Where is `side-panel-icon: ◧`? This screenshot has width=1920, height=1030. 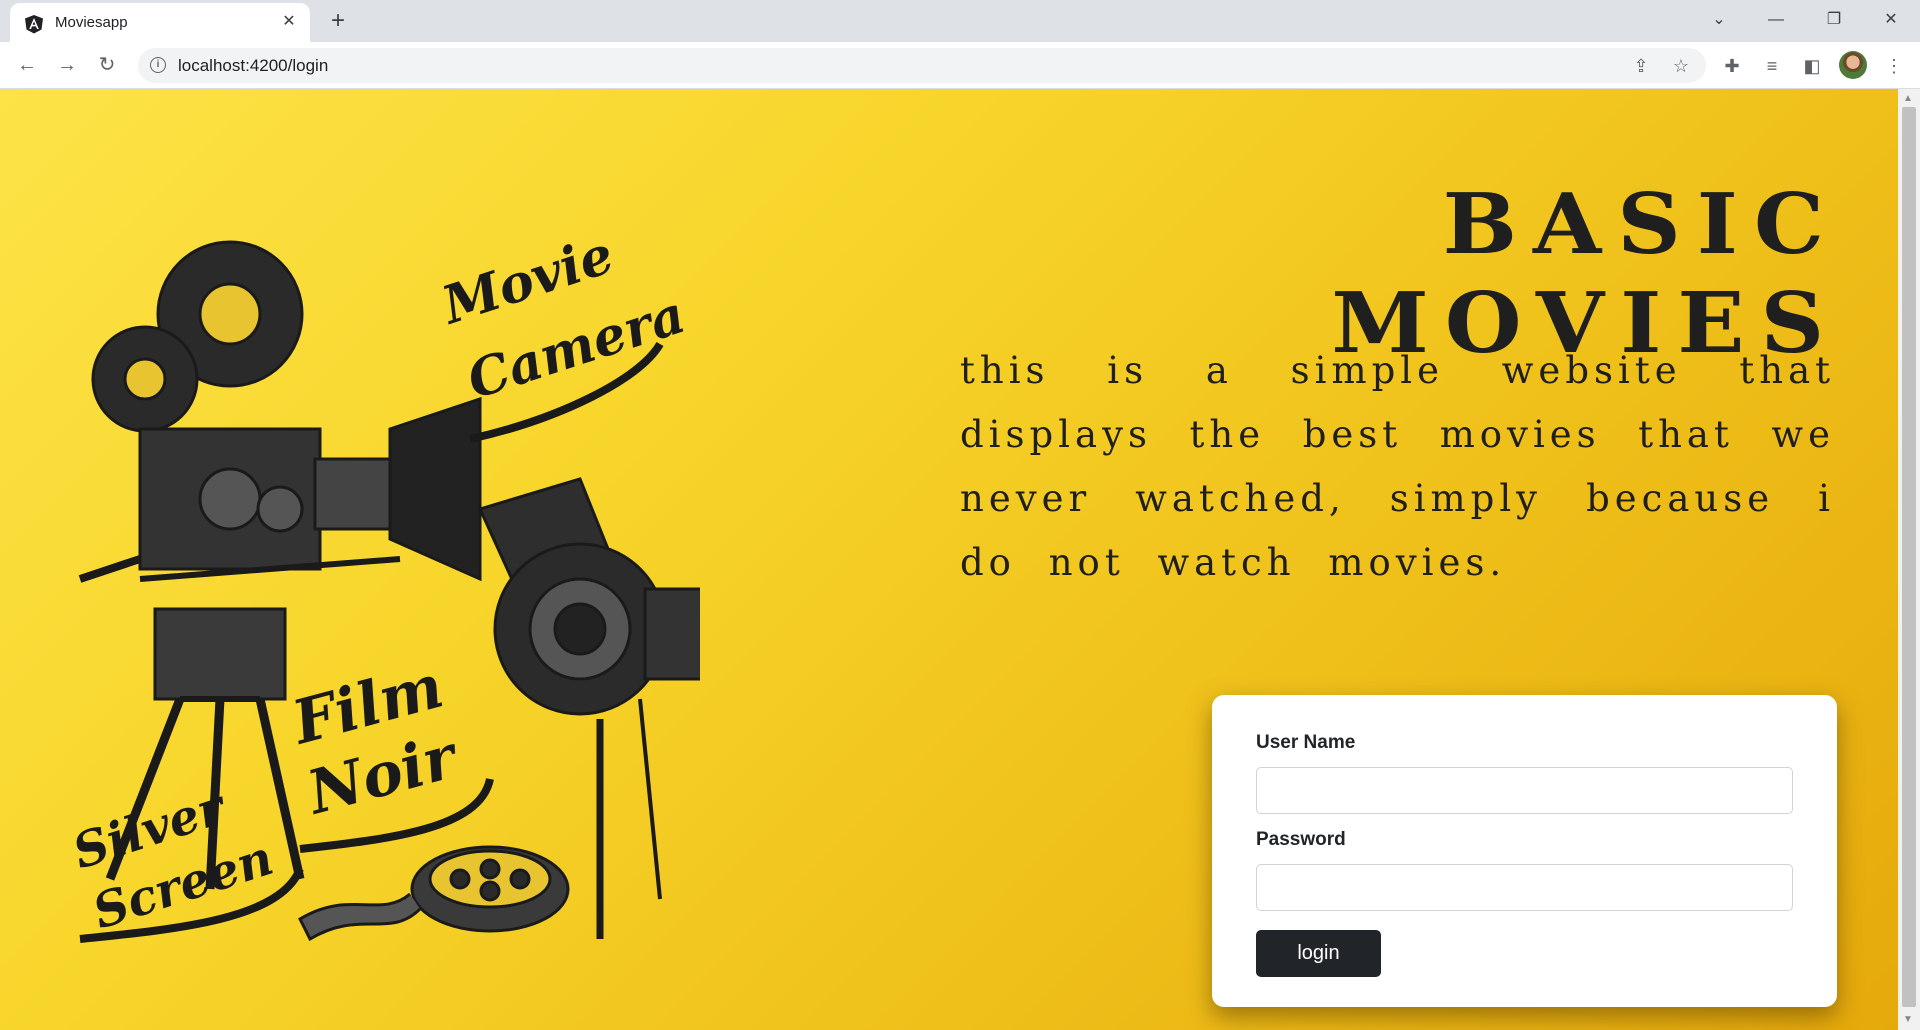
side-panel-icon: ◧ is located at coordinates (1812, 67).